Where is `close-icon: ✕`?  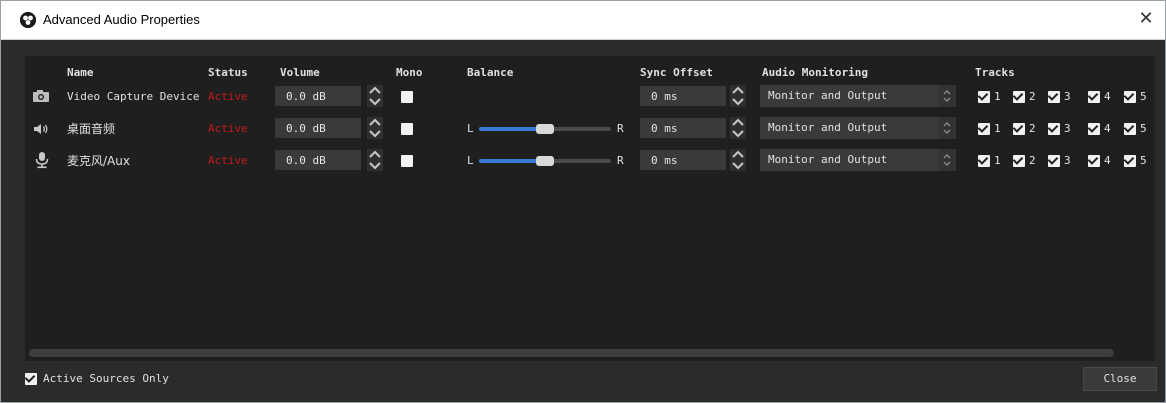 close-icon: ✕ is located at coordinates (1146, 19).